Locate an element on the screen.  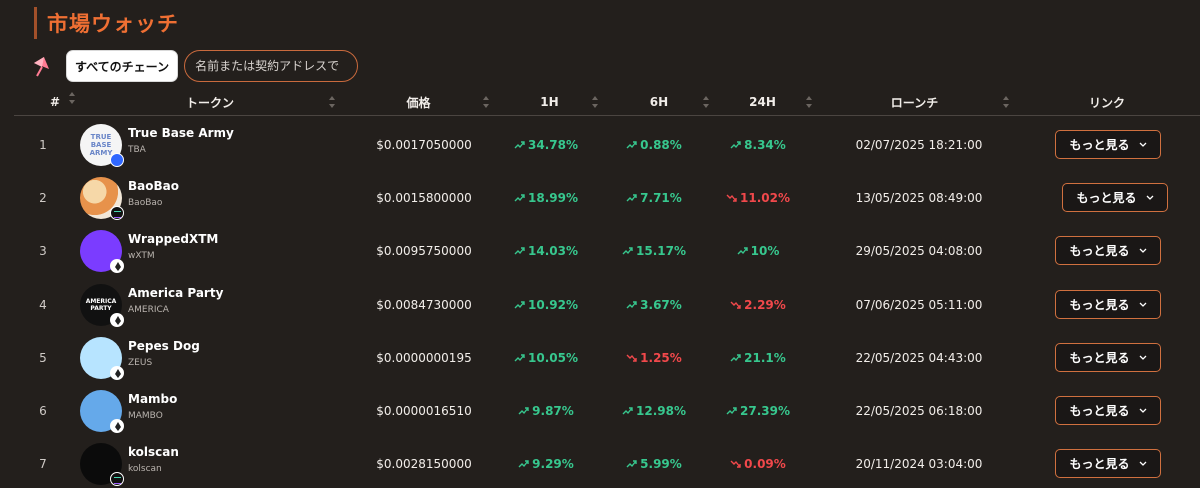
launch-time: 22/05/2025 06:18:00 is located at coordinates (919, 410).